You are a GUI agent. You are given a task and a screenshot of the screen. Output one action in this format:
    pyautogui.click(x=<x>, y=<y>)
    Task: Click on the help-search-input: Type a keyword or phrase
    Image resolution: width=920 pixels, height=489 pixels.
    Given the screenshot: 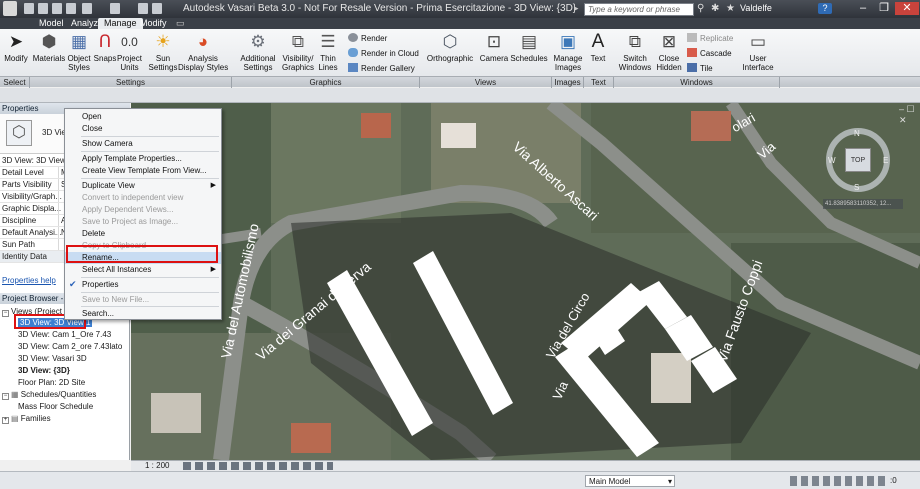 What is the action you would take?
    pyautogui.click(x=639, y=9)
    